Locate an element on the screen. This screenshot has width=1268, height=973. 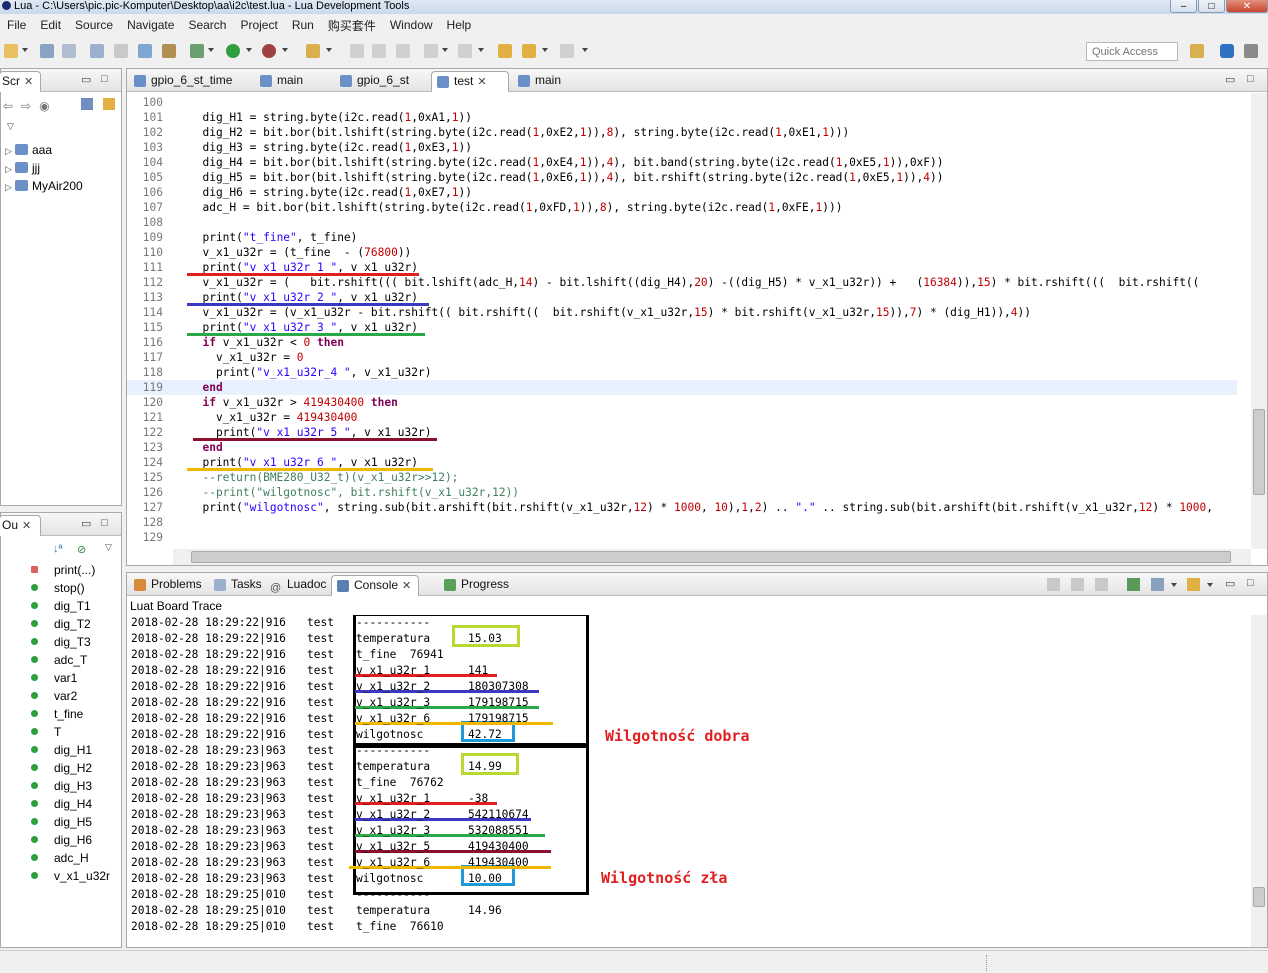
project-item: ▷ aaa is located at coordinates (28, 150).